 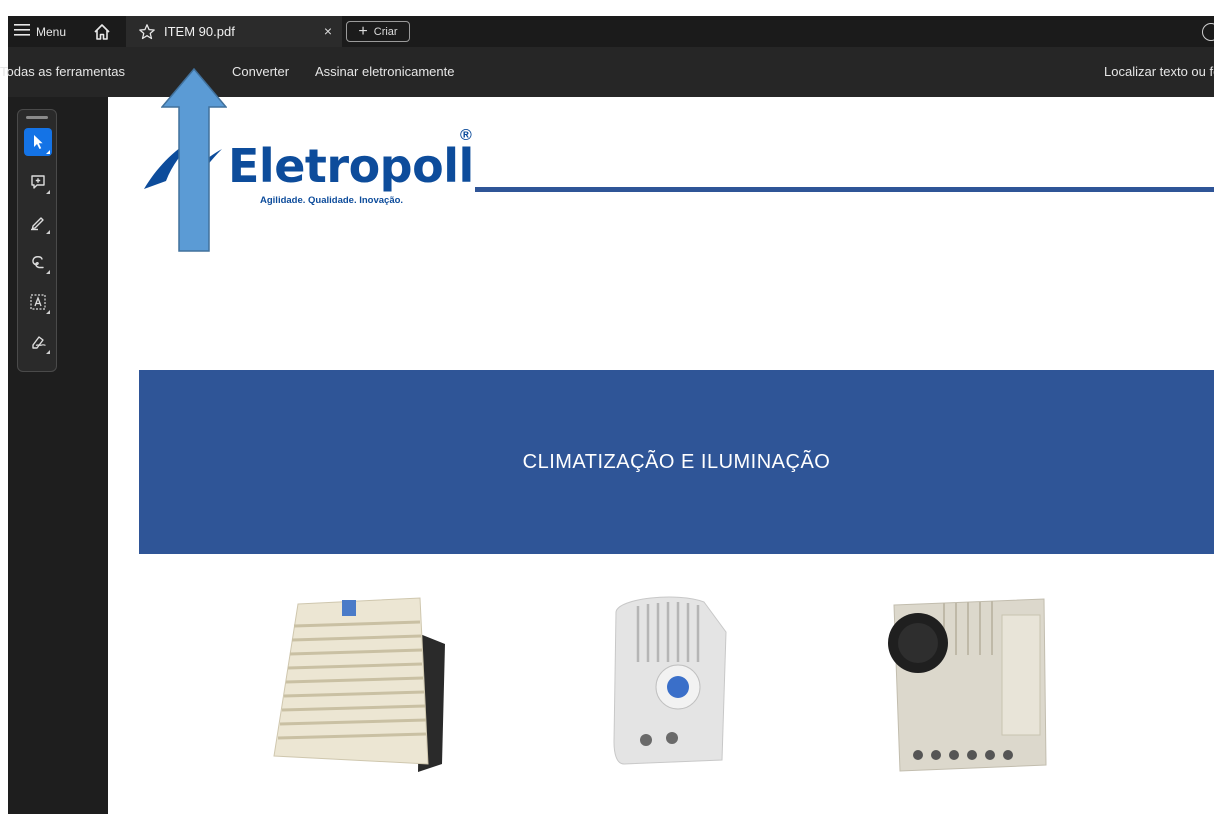 I want to click on select-pointer-icon, so click(x=38, y=142).